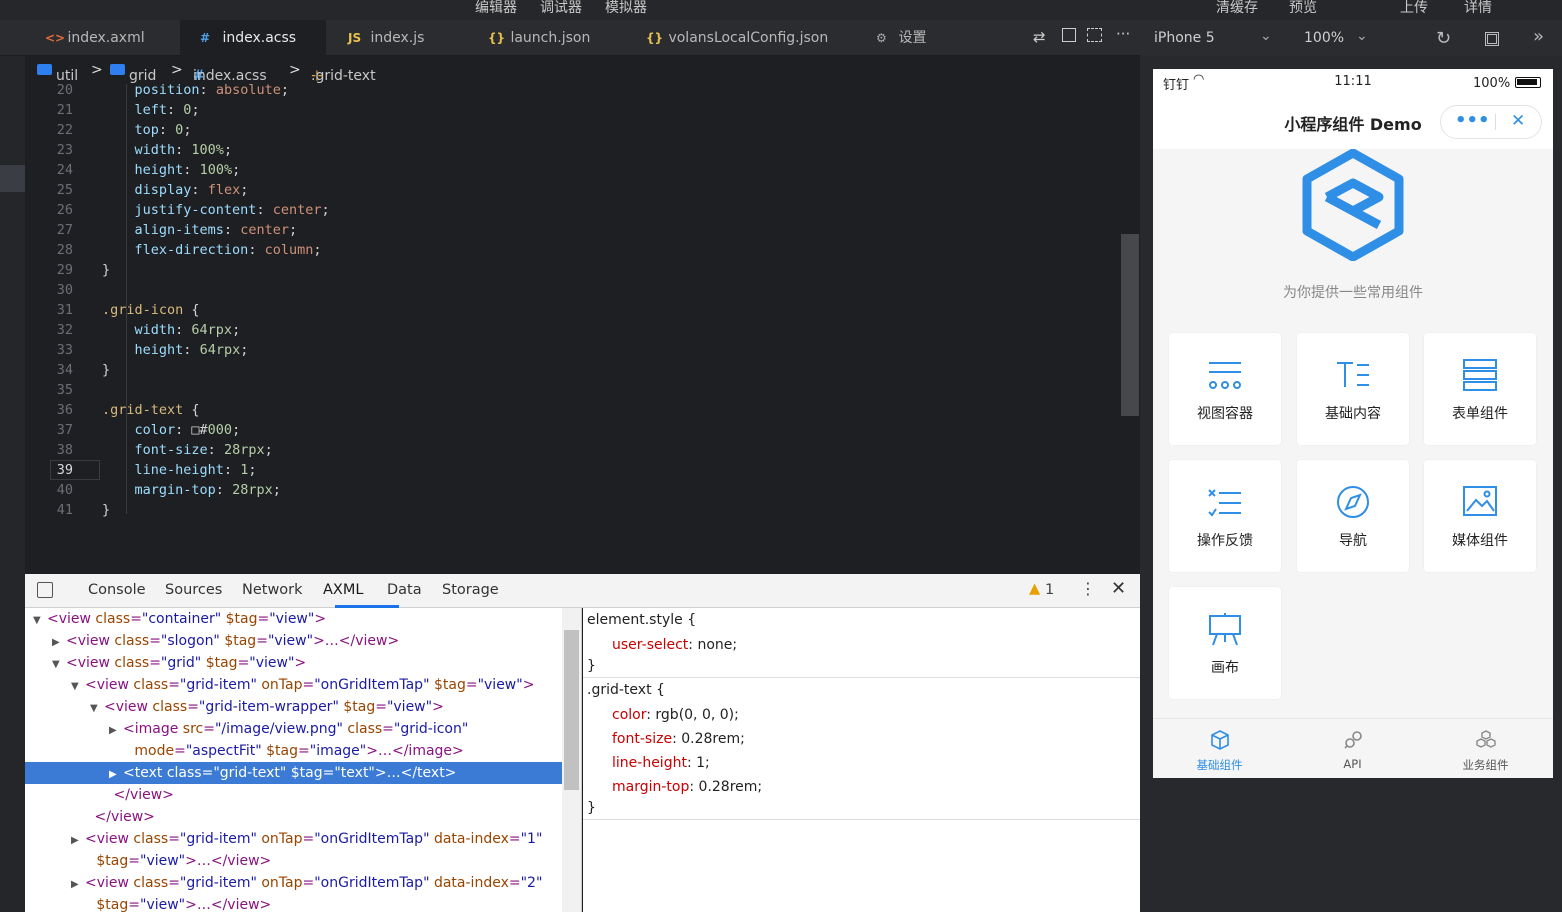 This screenshot has height=912, width=1562. What do you see at coordinates (1237, 8) in the screenshot?
I see `menu-clear-cache: 清缓存` at bounding box center [1237, 8].